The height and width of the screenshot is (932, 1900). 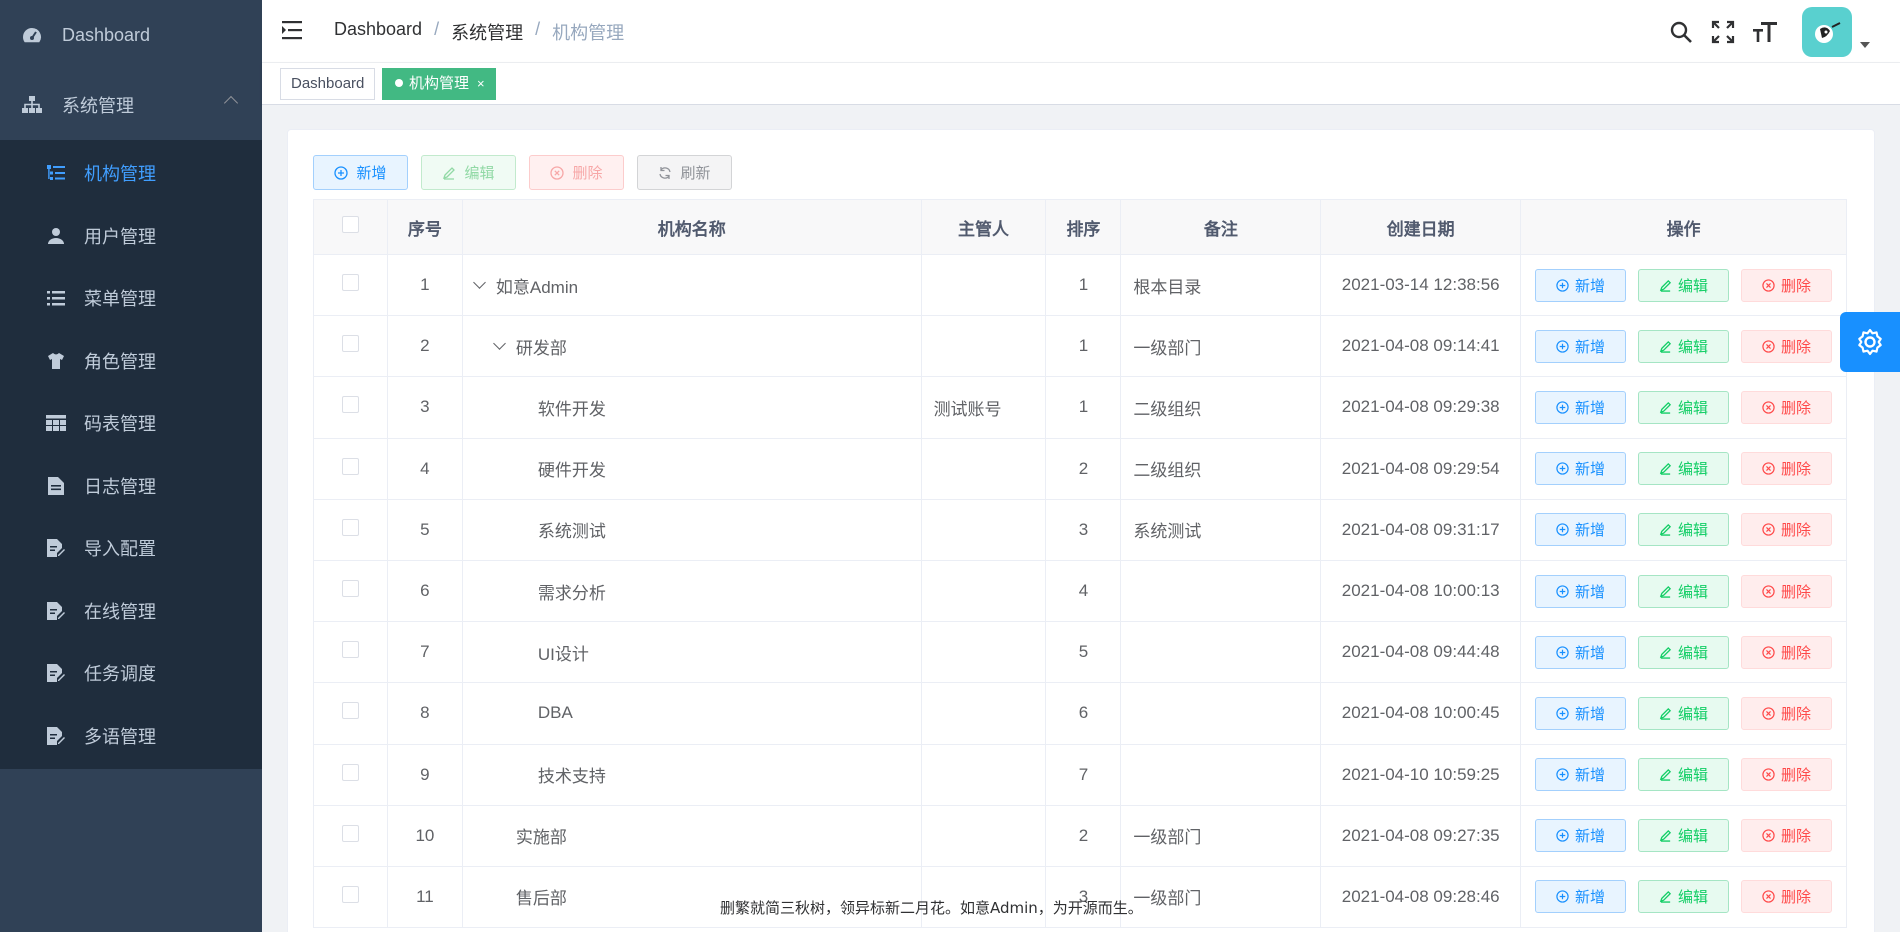 What do you see at coordinates (1870, 342) in the screenshot?
I see `settings-gear-button` at bounding box center [1870, 342].